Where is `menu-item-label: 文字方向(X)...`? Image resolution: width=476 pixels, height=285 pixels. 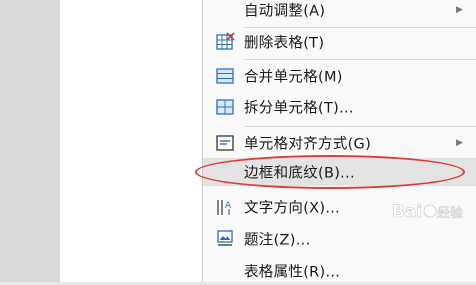
menu-item-label: 文字方向(X)... is located at coordinates (292, 208).